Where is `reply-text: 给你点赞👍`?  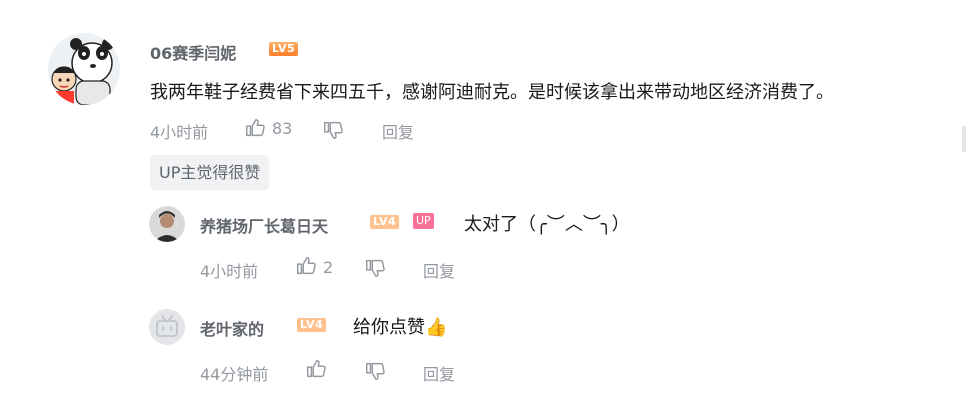
reply-text: 给你点赞👍 is located at coordinates (400, 327).